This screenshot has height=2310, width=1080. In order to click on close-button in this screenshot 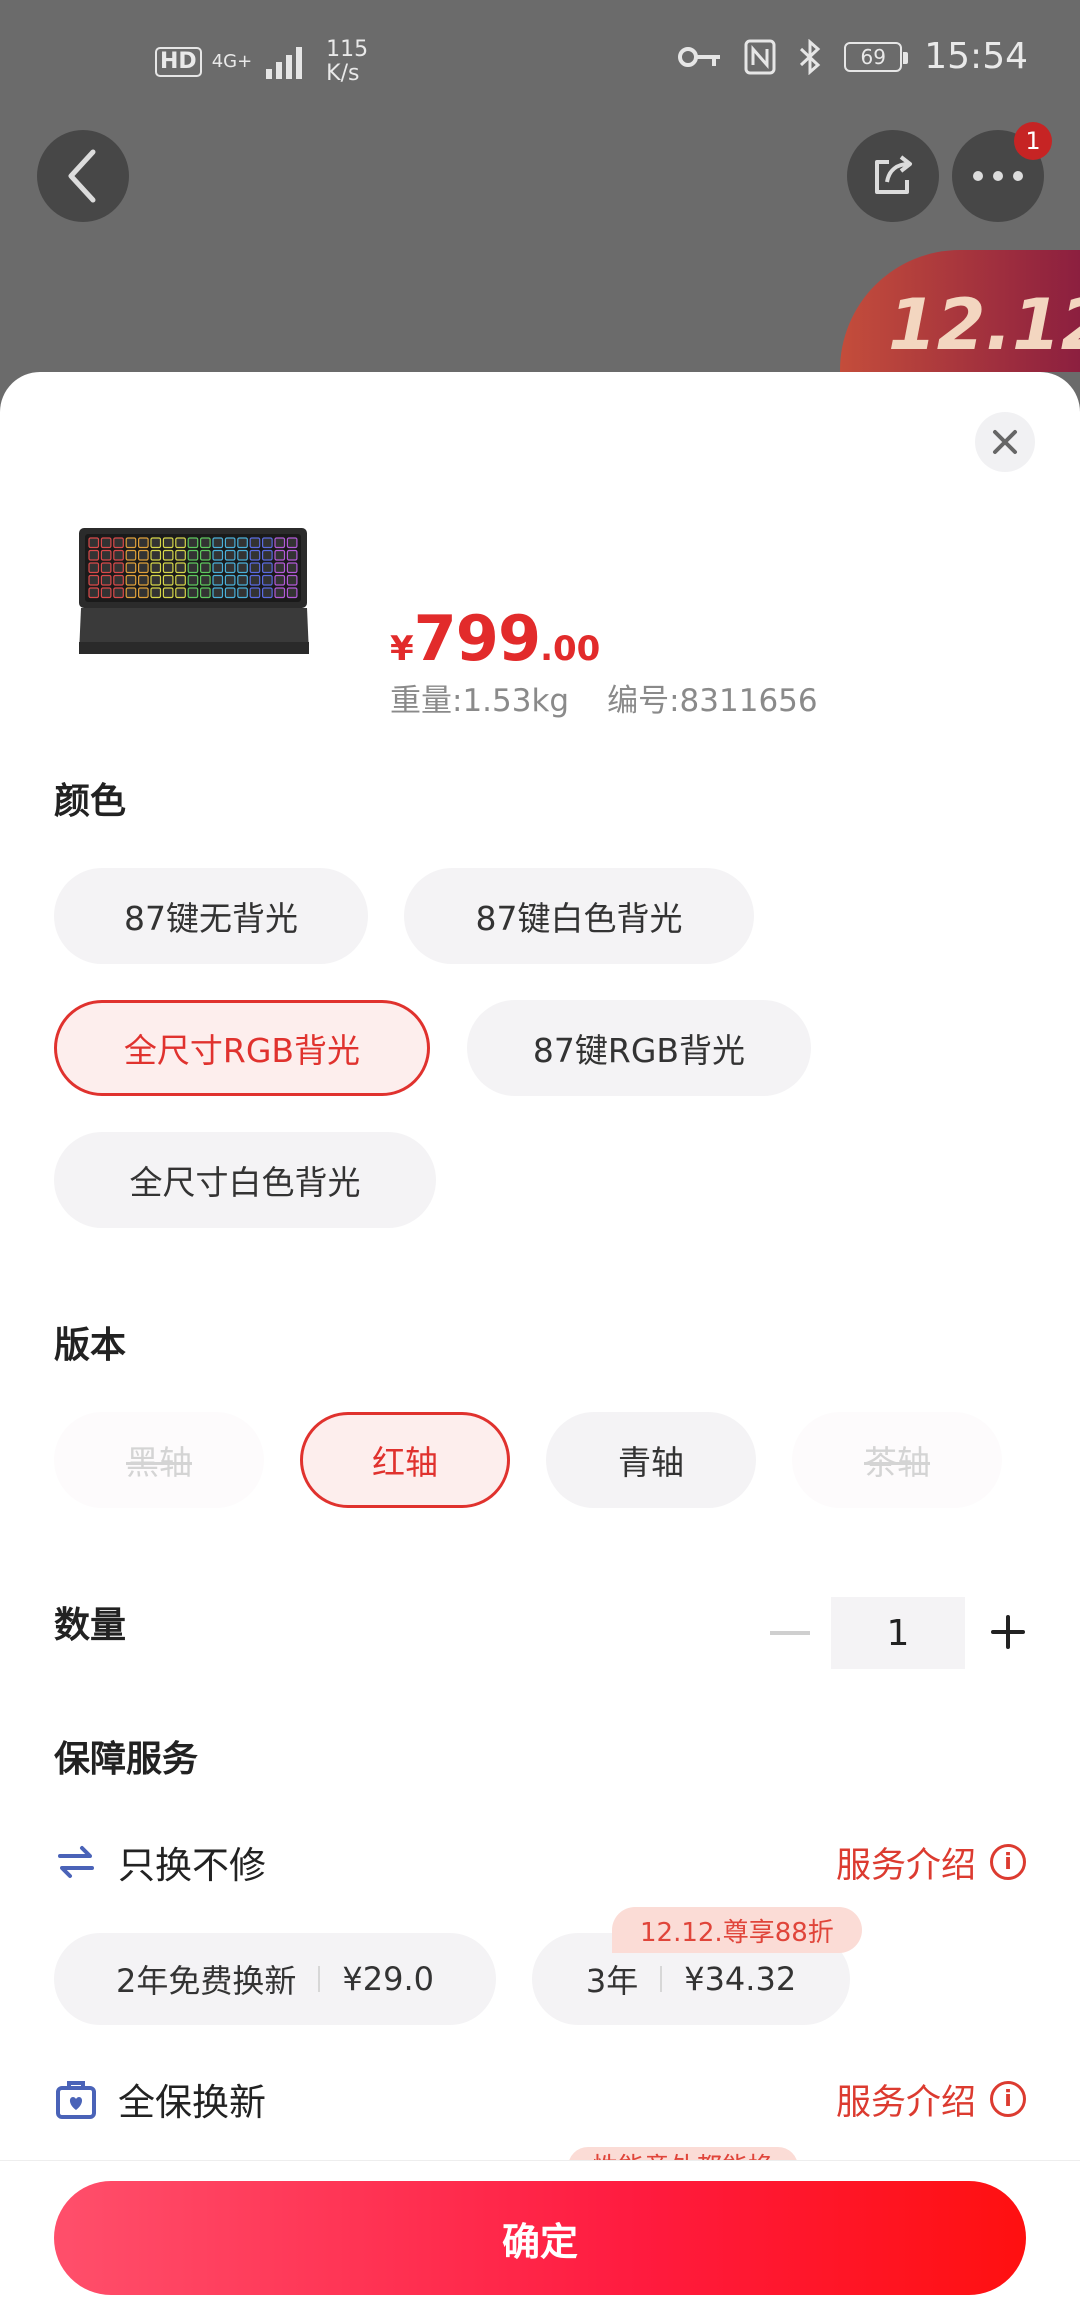, I will do `click(1005, 442)`.